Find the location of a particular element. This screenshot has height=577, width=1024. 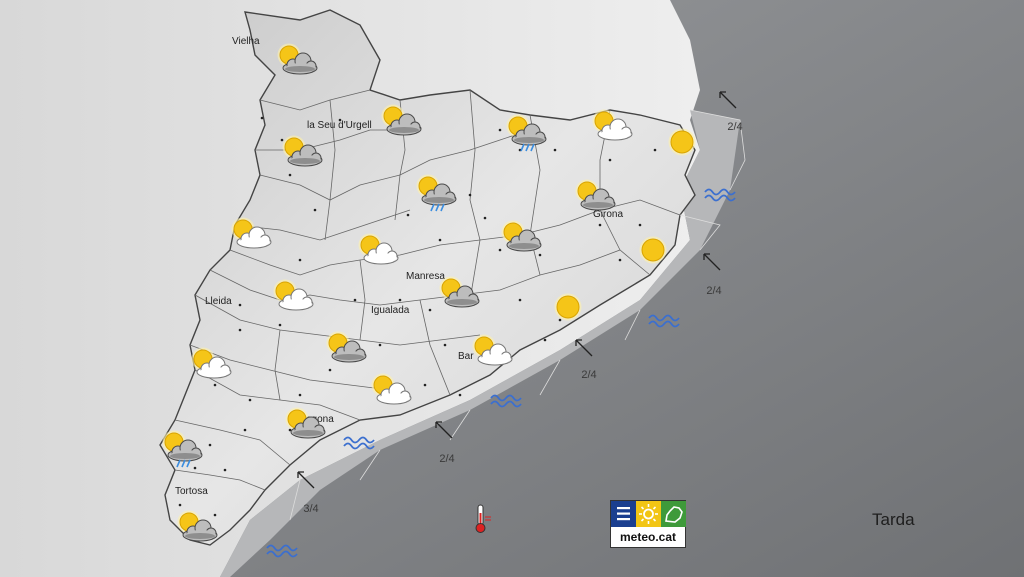

logo-menu-icon is located at coordinates (623, 514).